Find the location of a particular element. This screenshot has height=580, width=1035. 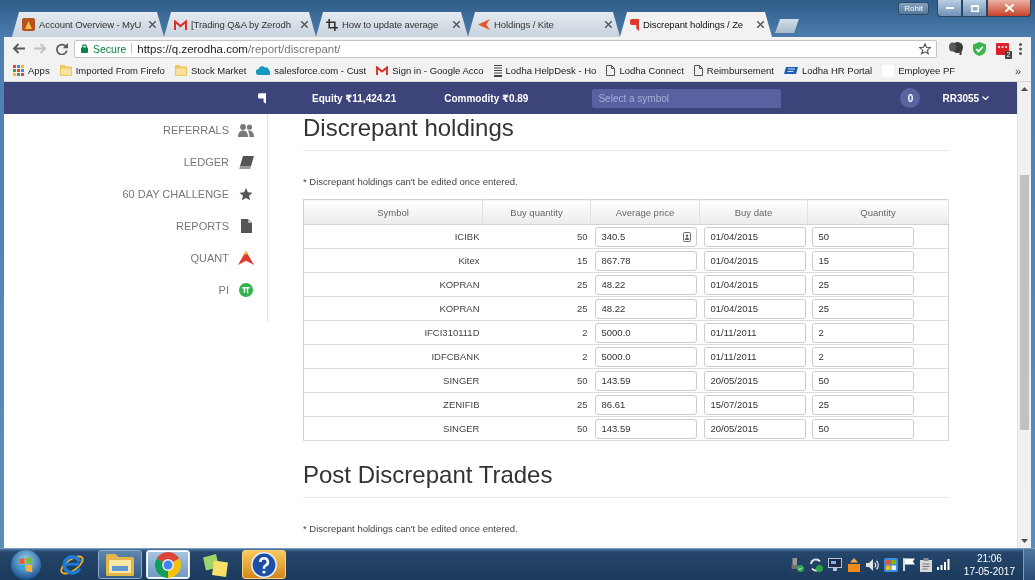

browser-tab: How to update average is located at coordinates (392, 24).